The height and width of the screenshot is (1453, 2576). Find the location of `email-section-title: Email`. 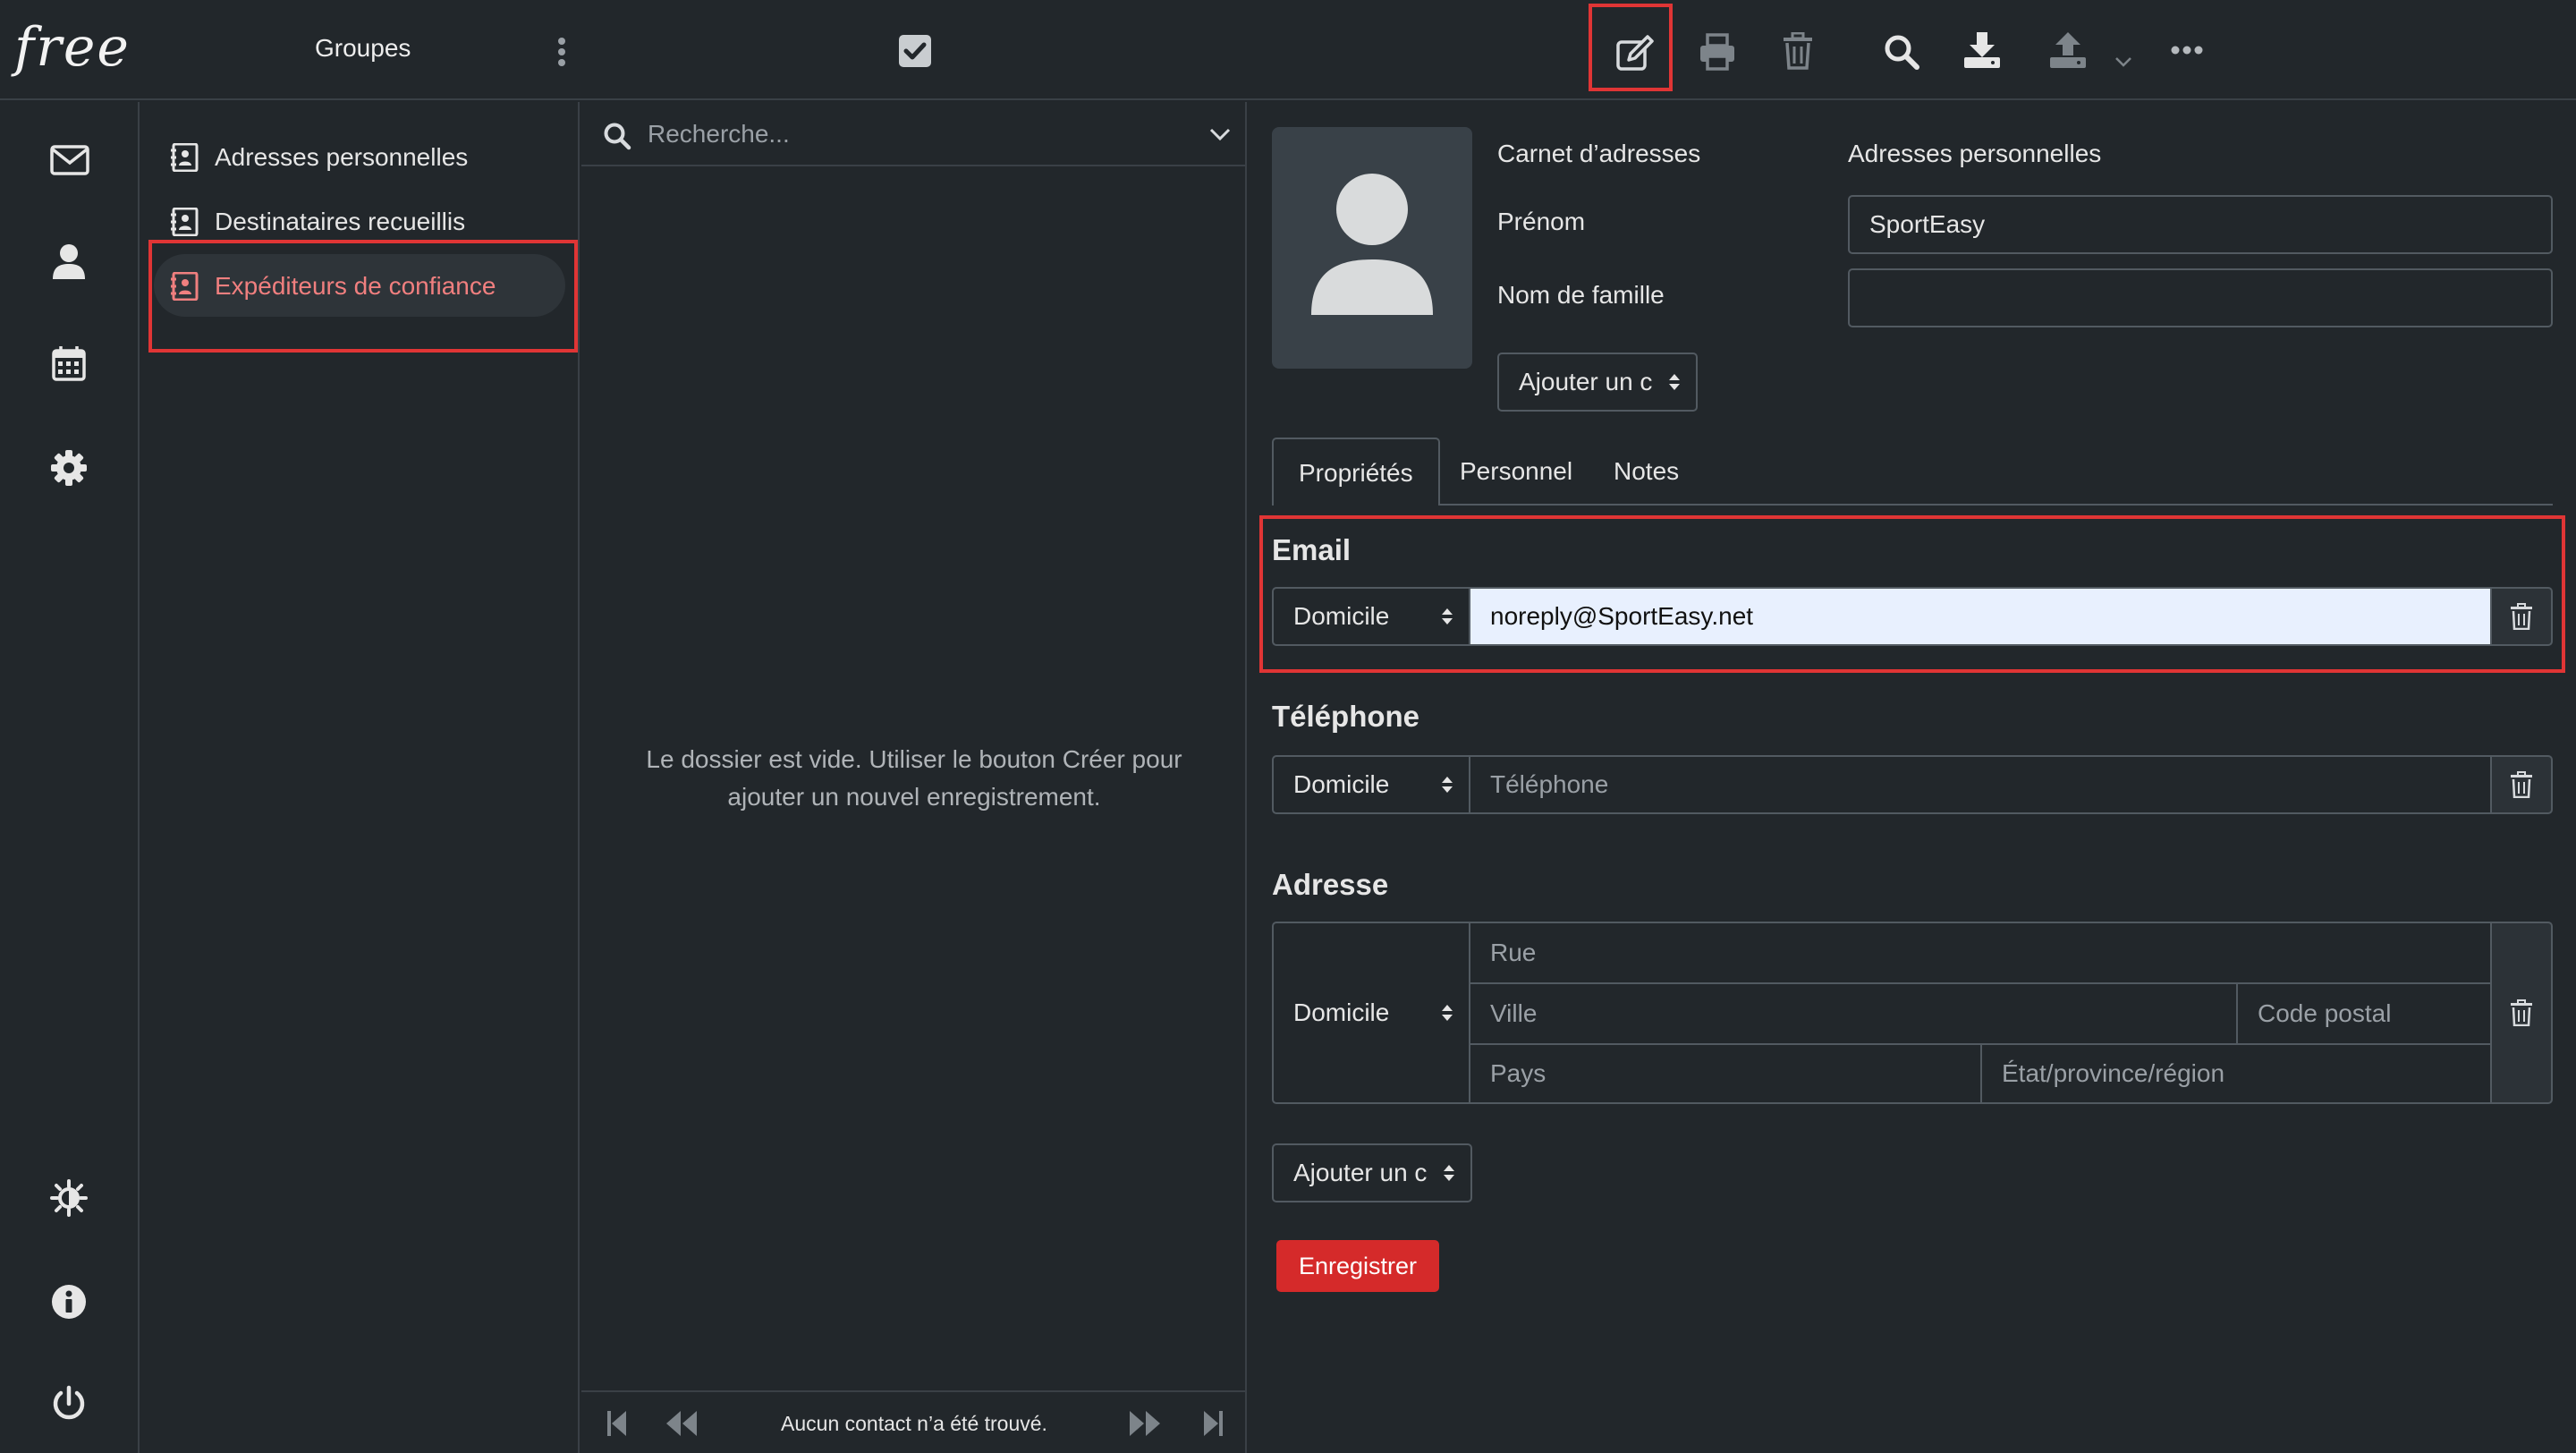

email-section-title: Email is located at coordinates (1312, 549).